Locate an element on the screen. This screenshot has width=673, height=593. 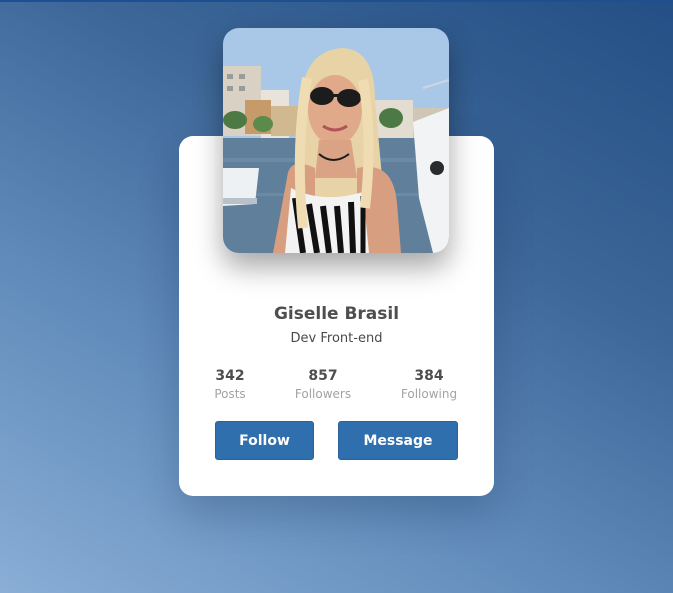
stat-followers: 857 Followers is located at coordinates (323, 385).